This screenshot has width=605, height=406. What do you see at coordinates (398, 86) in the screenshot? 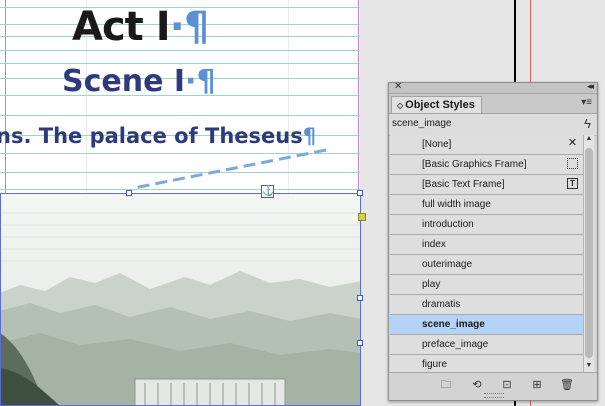
I see `close-icon: ✕` at bounding box center [398, 86].